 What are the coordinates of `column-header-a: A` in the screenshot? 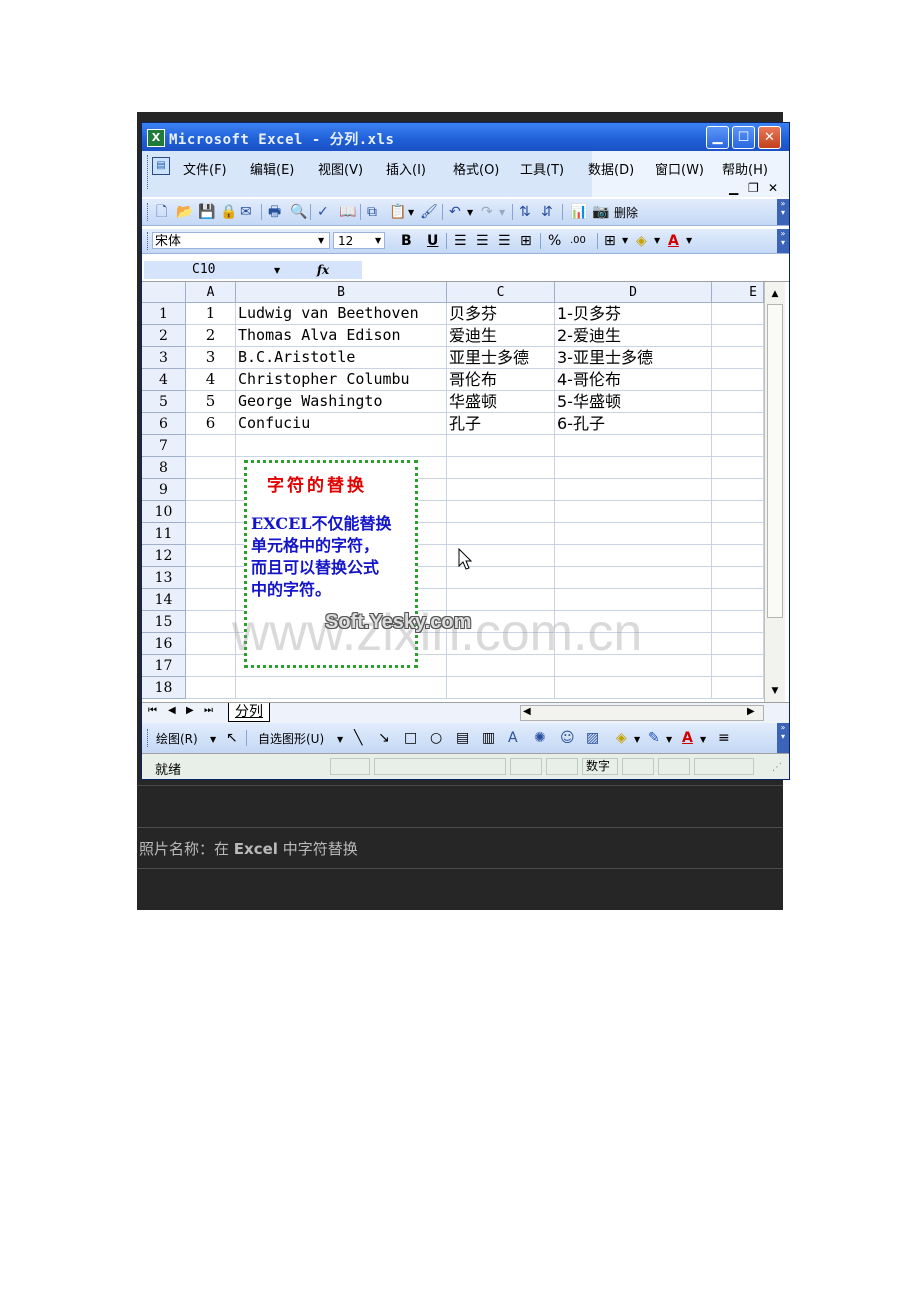 It's located at (211, 292).